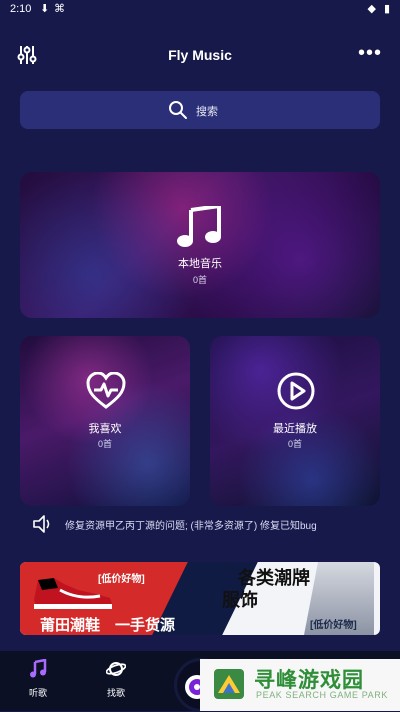  Describe the element at coordinates (105, 429) in the screenshot. I see `favorites-label: 我喜欢` at that location.